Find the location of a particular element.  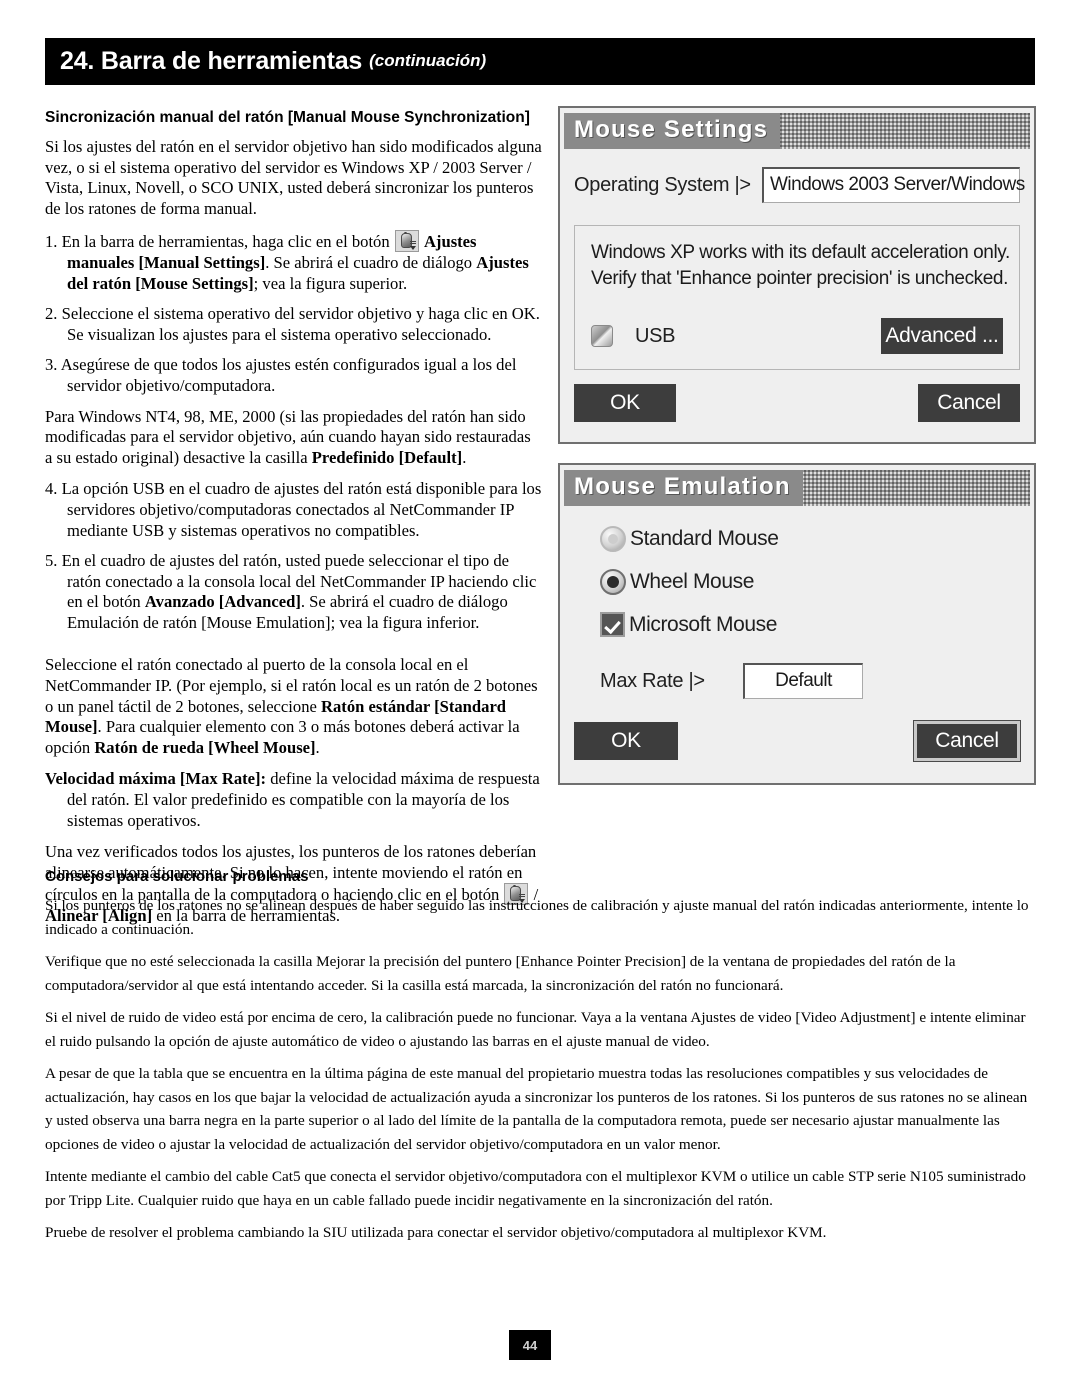

operating-system-select: Windows 2003 Server/Windows is located at coordinates (893, 185).